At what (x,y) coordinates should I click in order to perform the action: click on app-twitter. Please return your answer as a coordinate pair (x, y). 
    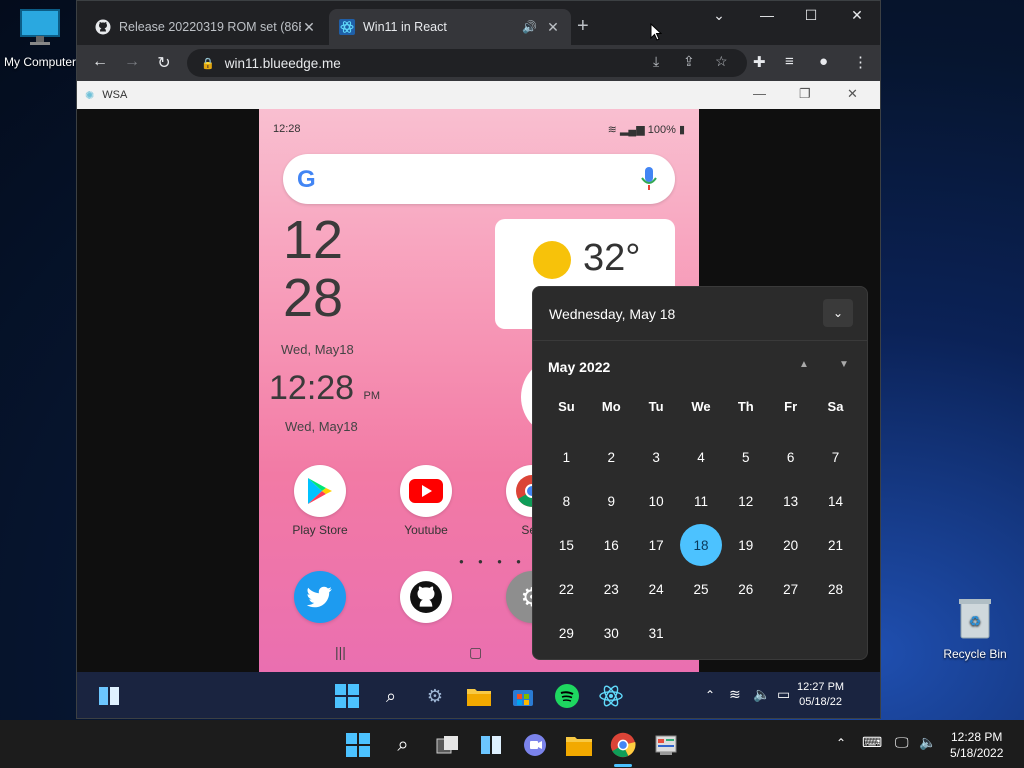
    Looking at the image, I should click on (320, 600).